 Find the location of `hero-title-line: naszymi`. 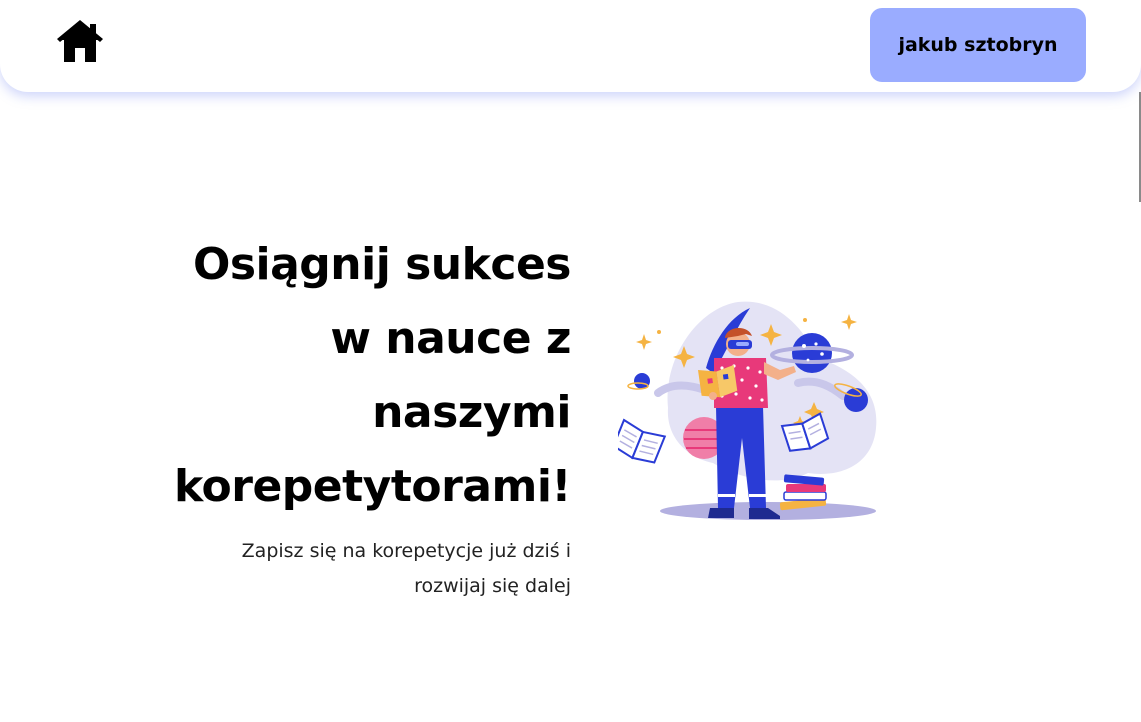

hero-title-line: naszymi is located at coordinates (471, 412).